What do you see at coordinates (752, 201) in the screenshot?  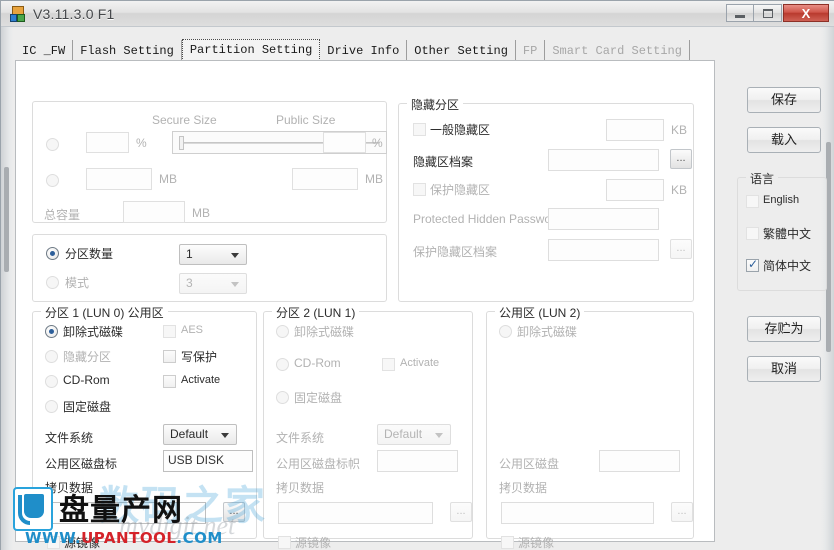 I see `language-english-checkbox` at bounding box center [752, 201].